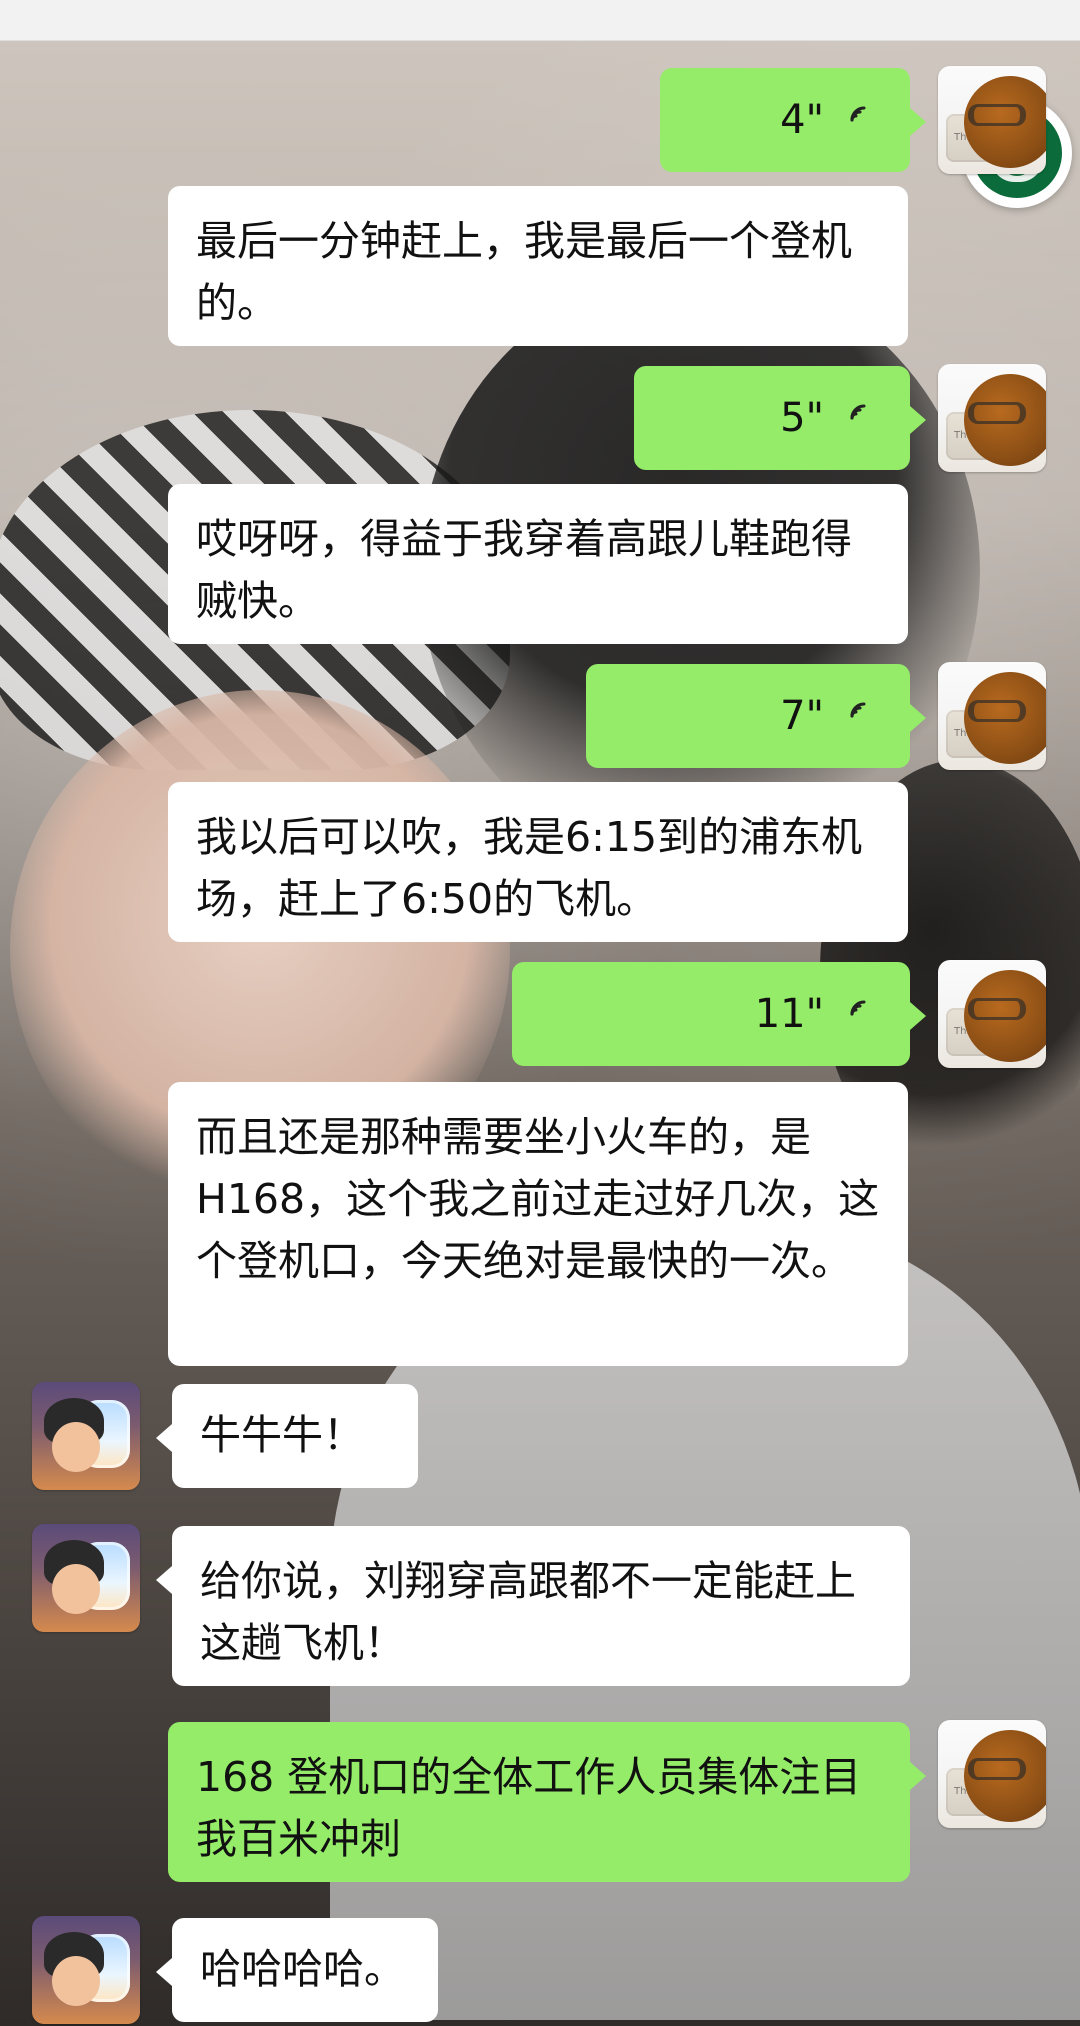 This screenshot has width=1080, height=2026. Describe the element at coordinates (524, 570) in the screenshot. I see `message-text: 哎呀呀，得益于我穿着高跟儿鞋跑得贼快。` at that location.